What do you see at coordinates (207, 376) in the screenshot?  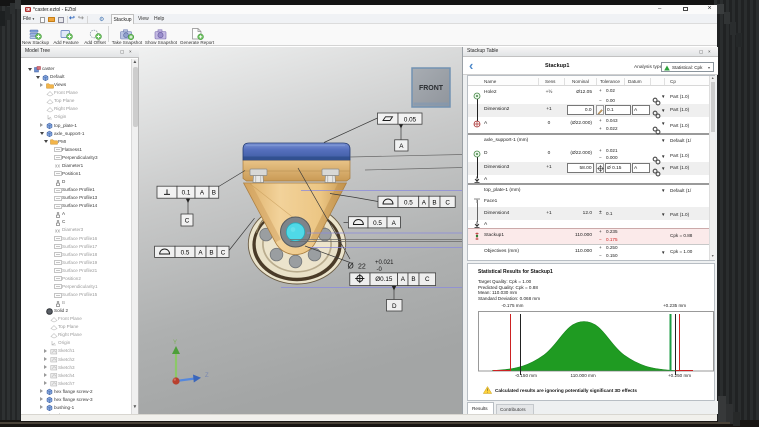 I see `svg-text: Z` at bounding box center [207, 376].